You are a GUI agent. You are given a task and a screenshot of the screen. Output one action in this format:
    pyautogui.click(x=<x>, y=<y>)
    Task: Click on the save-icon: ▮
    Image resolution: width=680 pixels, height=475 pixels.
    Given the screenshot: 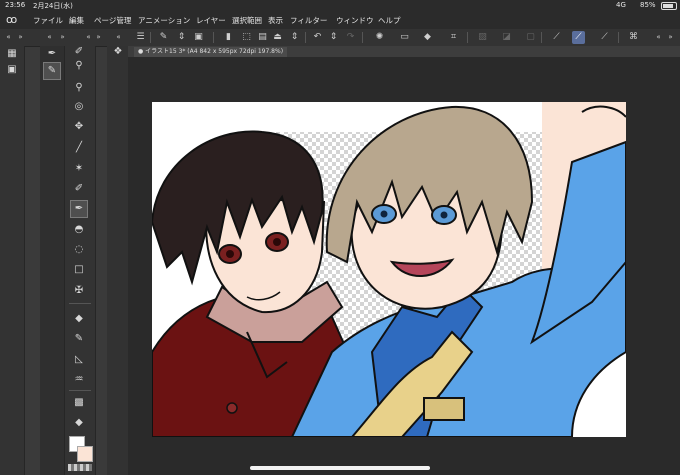 What is the action you would take?
    pyautogui.click(x=228, y=37)
    